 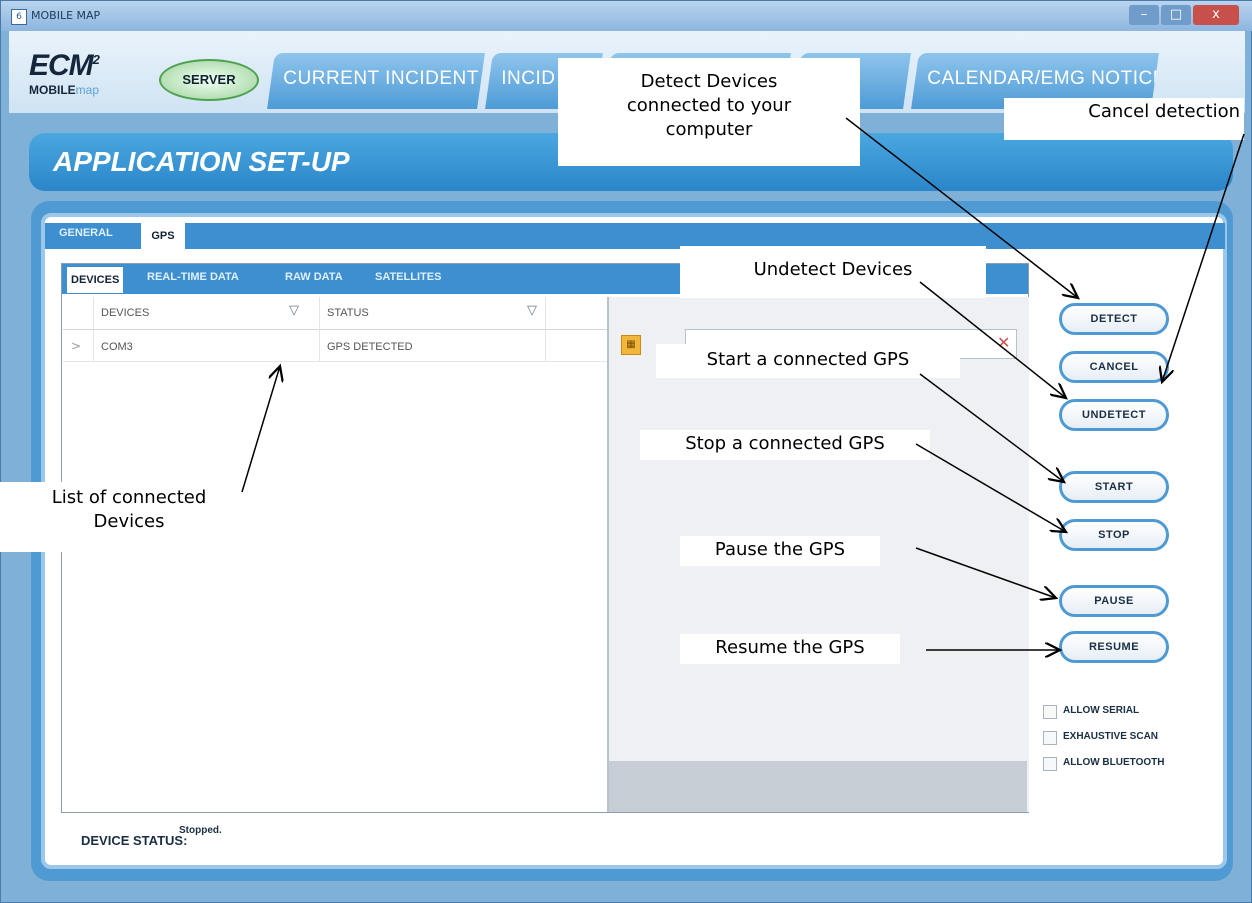 I want to click on device-status-label: DEVICE STATUS:, so click(x=134, y=840).